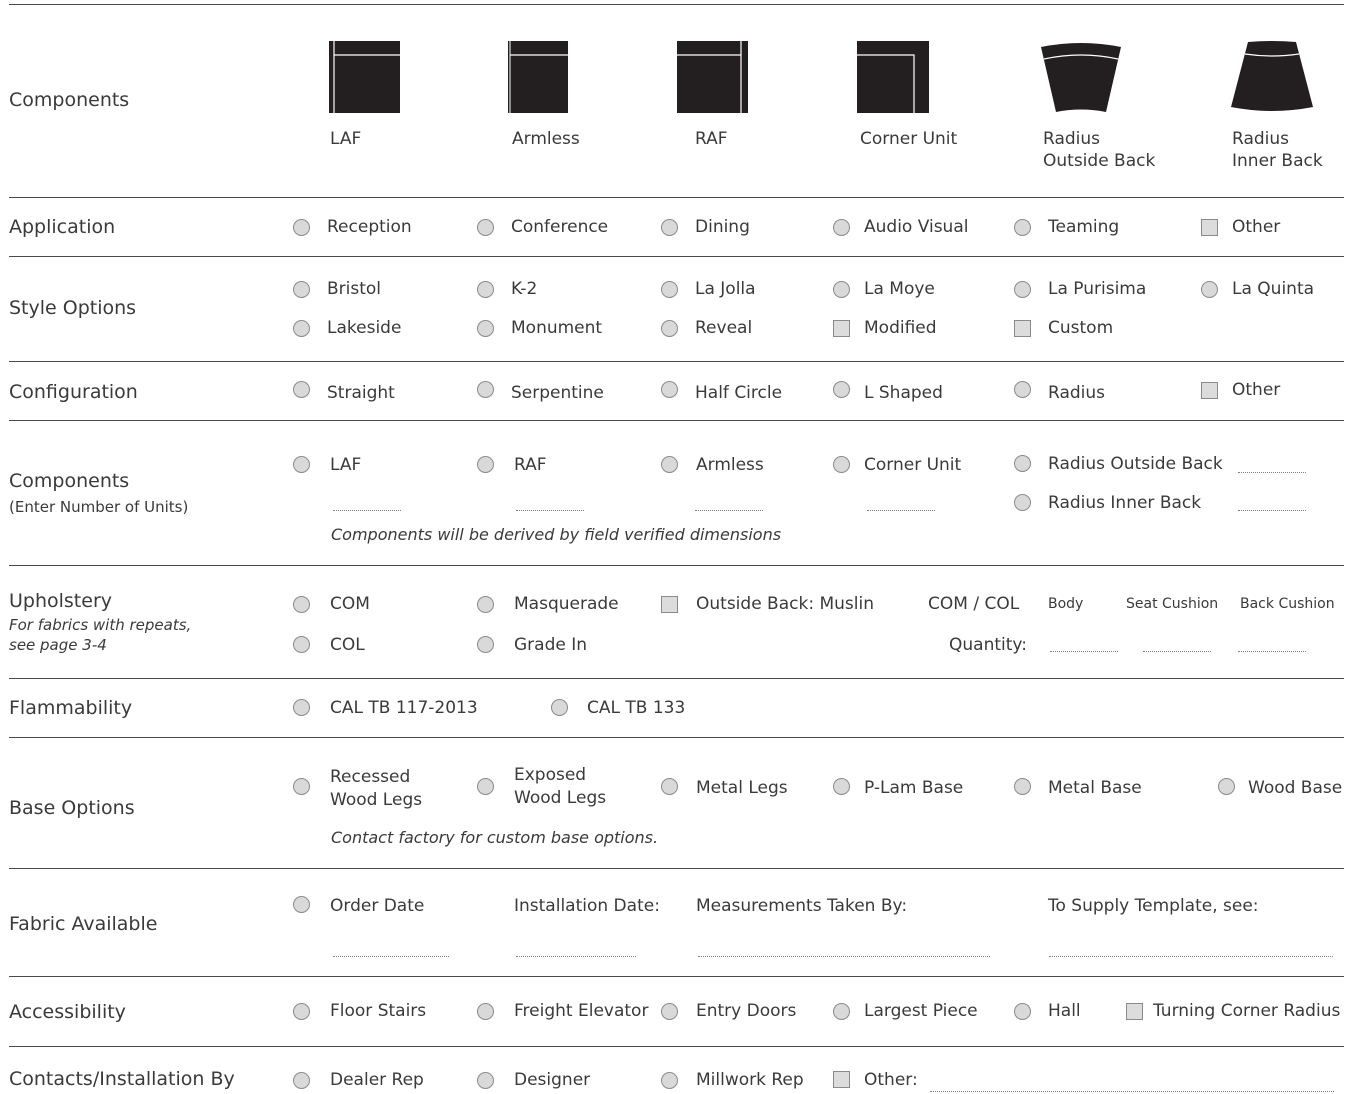  I want to click on component-name-radius-outside-back-line2: Outside Back, so click(1099, 161).